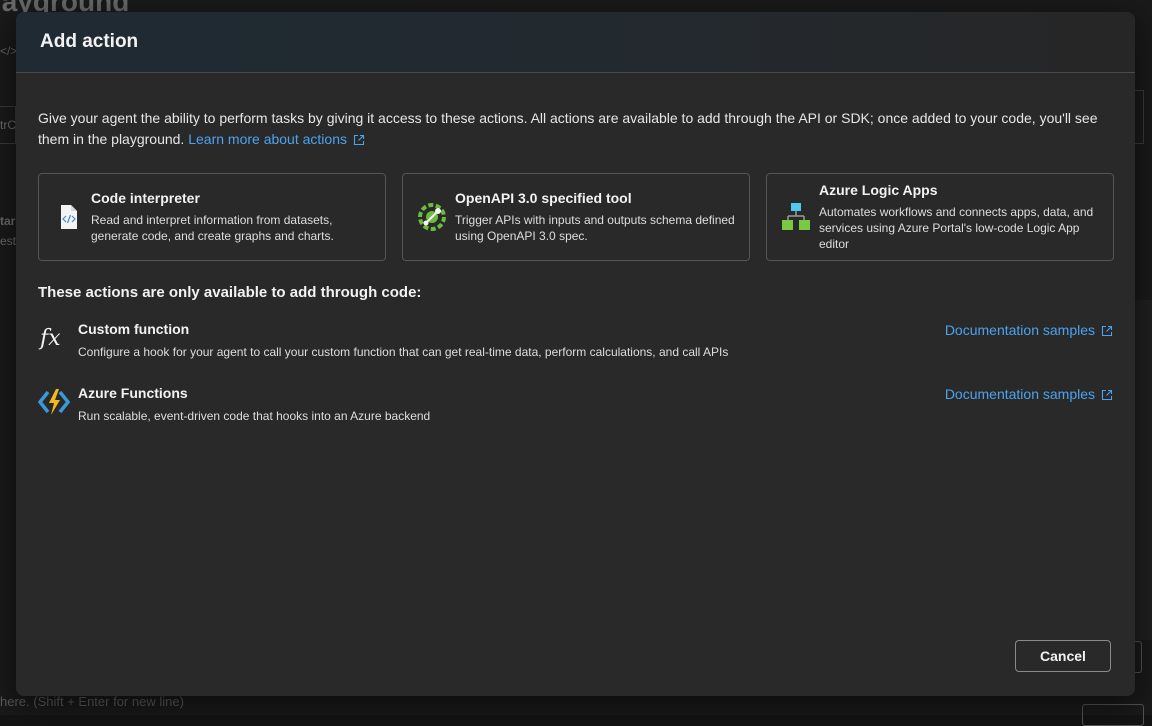 This screenshot has width=1152, height=726. I want to click on custom-function-docs-link: Documentation samples, so click(1029, 330).